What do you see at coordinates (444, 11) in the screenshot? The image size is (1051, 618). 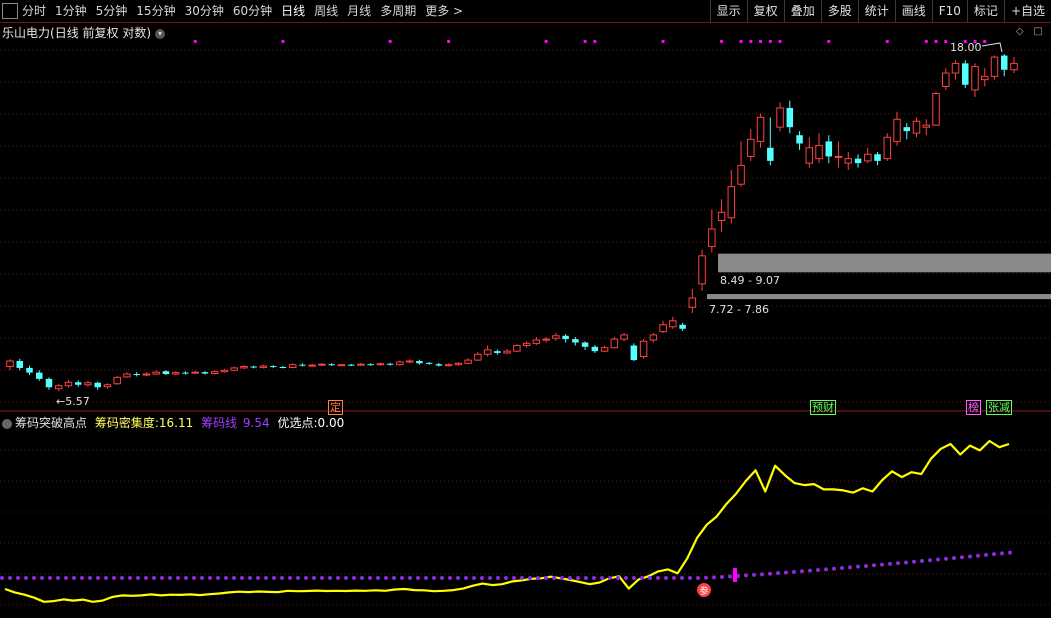 I see `period-tab-more: 更多 >` at bounding box center [444, 11].